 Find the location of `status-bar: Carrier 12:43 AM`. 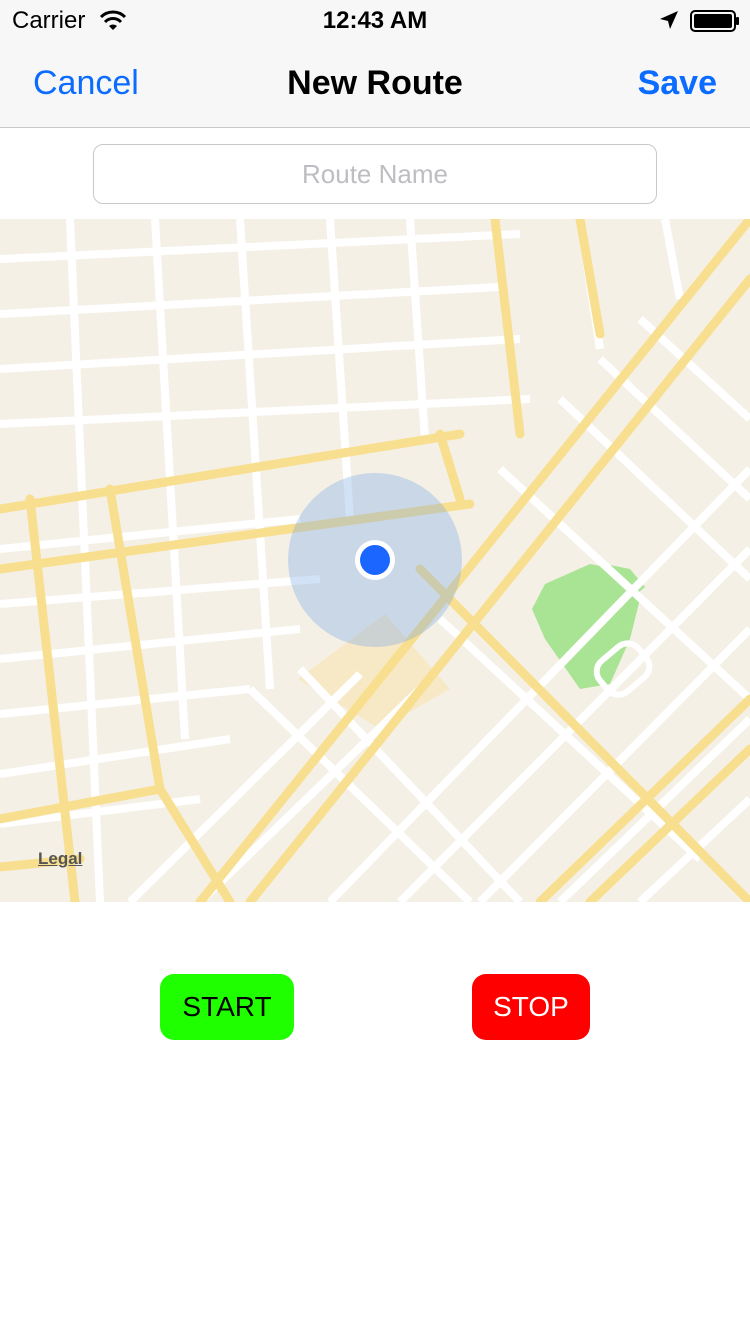

status-bar: Carrier 12:43 AM is located at coordinates (375, 20).